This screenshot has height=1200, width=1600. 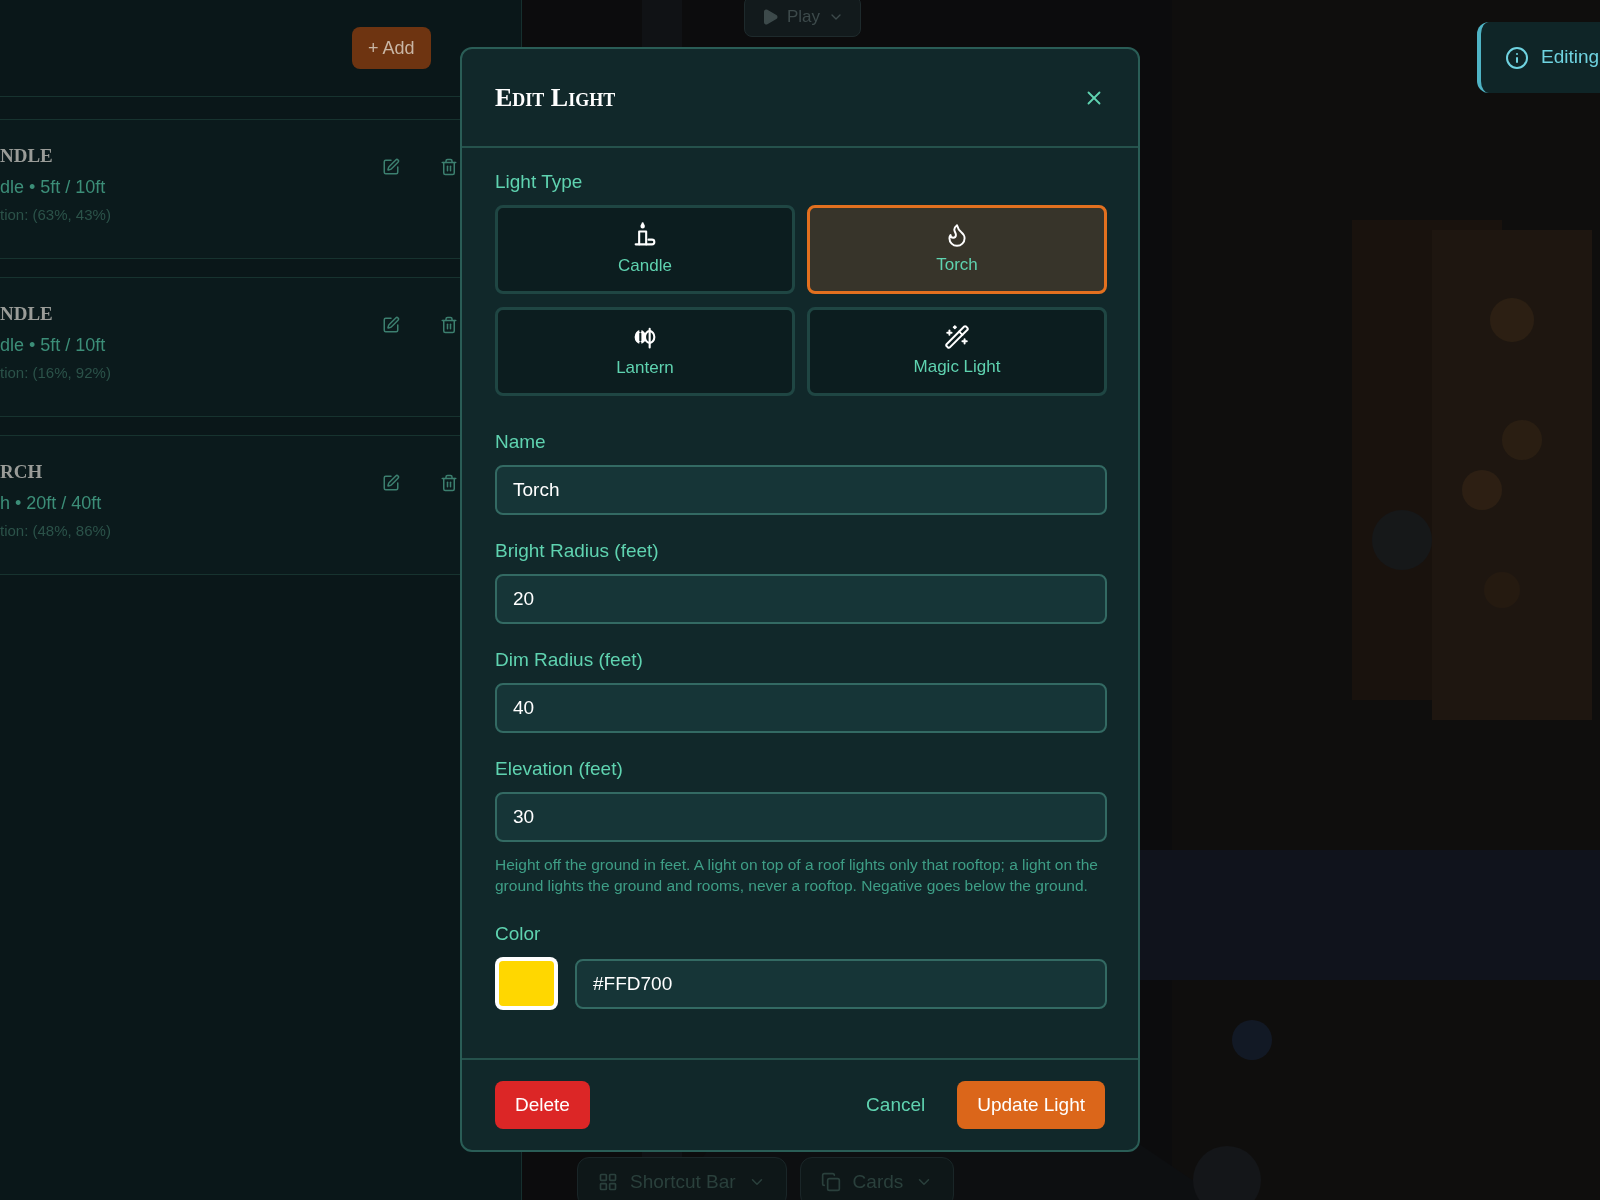 What do you see at coordinates (645, 351) in the screenshot?
I see `light-type-option: Lantern` at bounding box center [645, 351].